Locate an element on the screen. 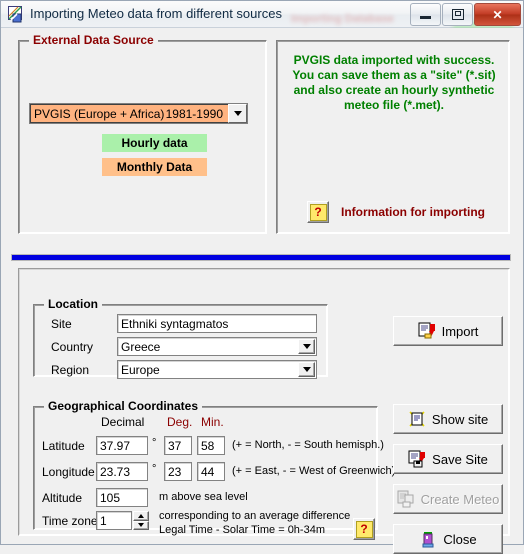 The height and width of the screenshot is (554, 524). close-button: Close is located at coordinates (448, 539).